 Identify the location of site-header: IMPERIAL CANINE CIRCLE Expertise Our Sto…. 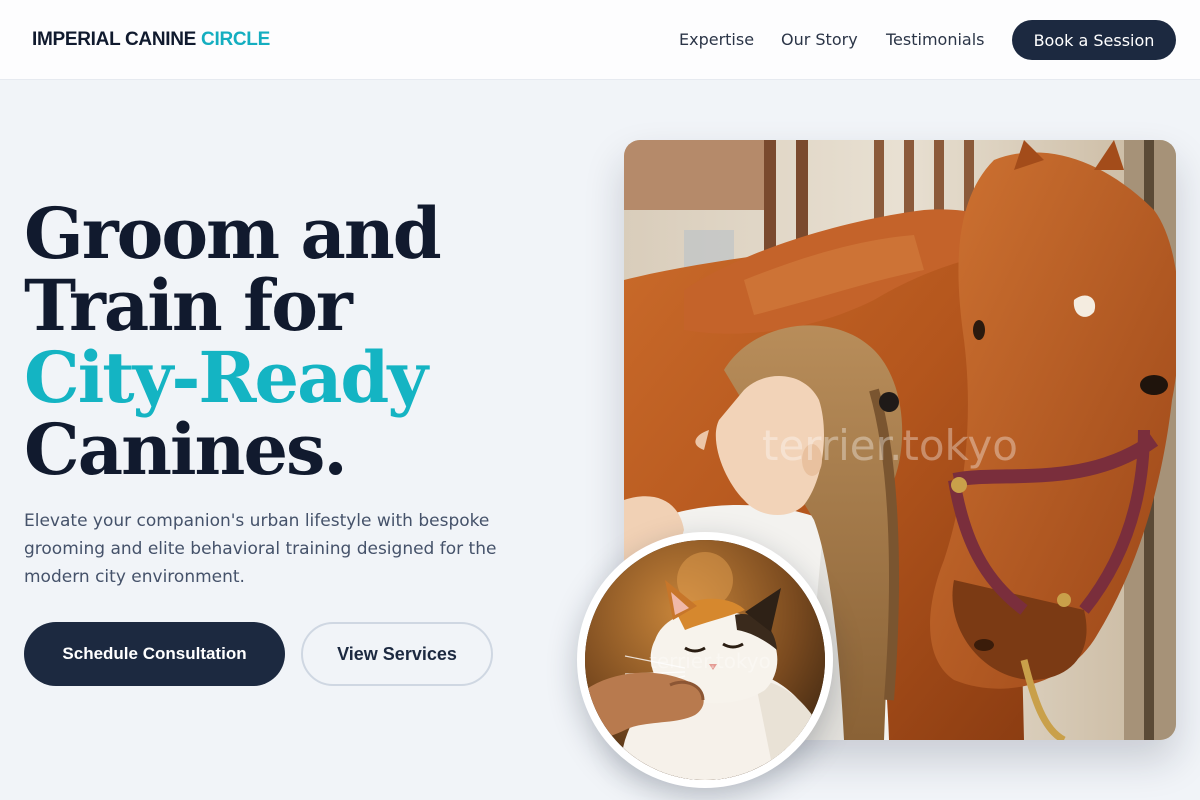
(600, 40).